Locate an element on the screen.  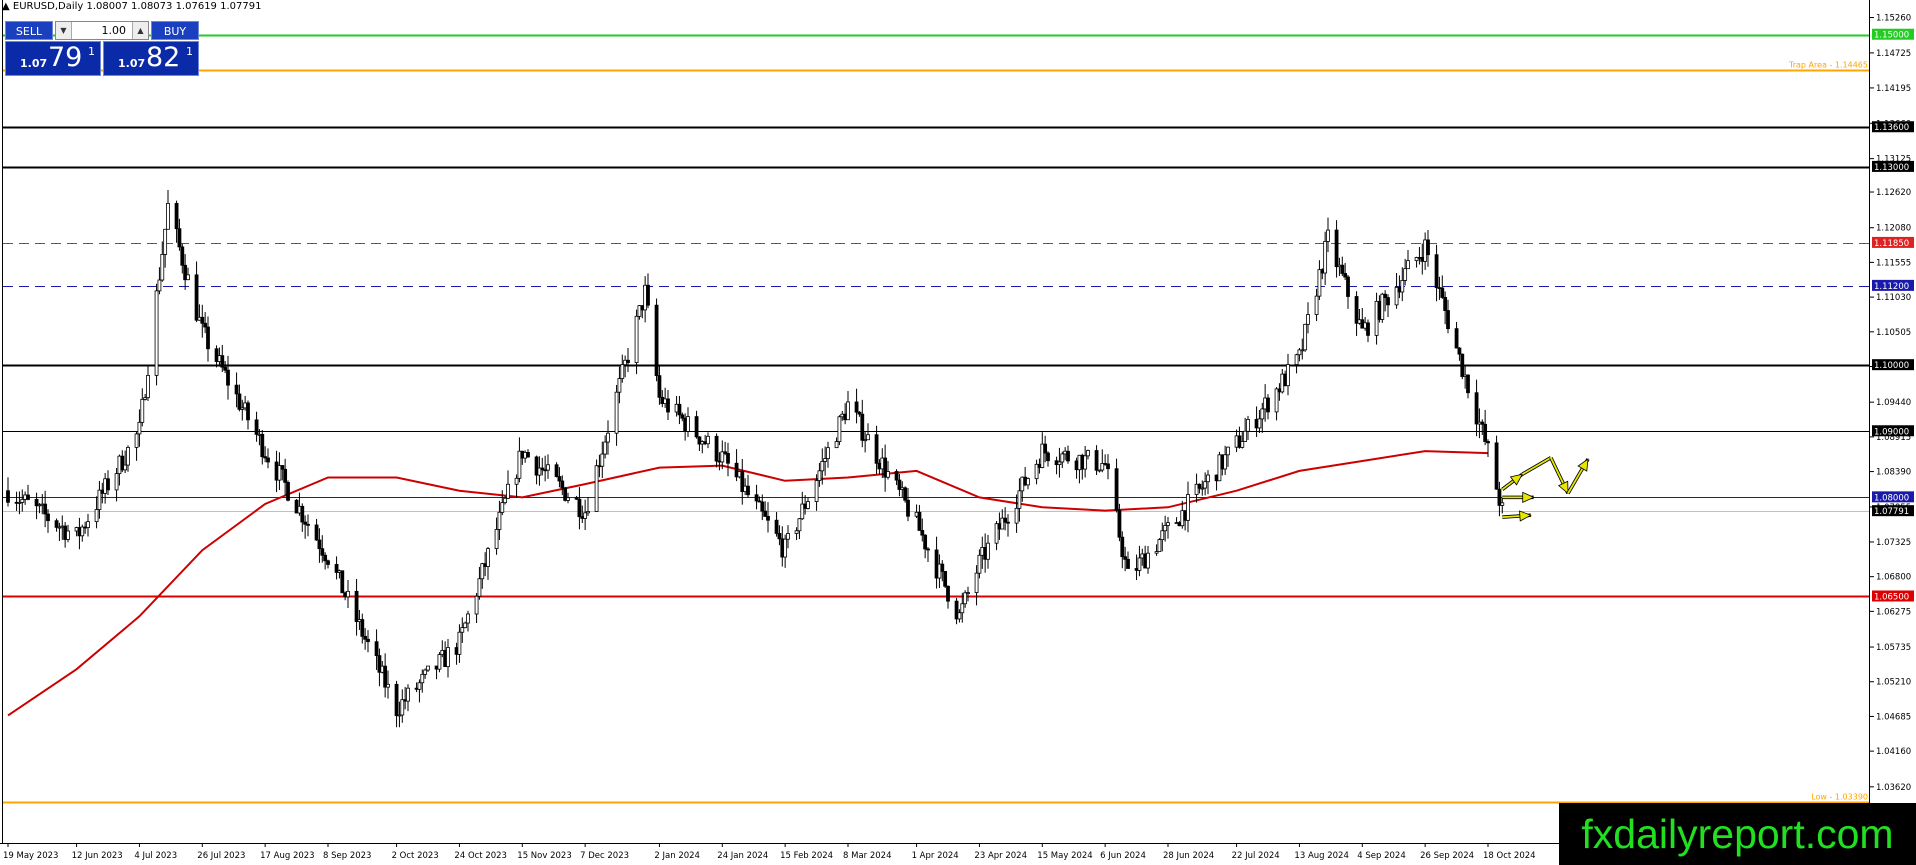
lot-size-field: ▼ 1.00 ▲ is located at coordinates (102, 30).